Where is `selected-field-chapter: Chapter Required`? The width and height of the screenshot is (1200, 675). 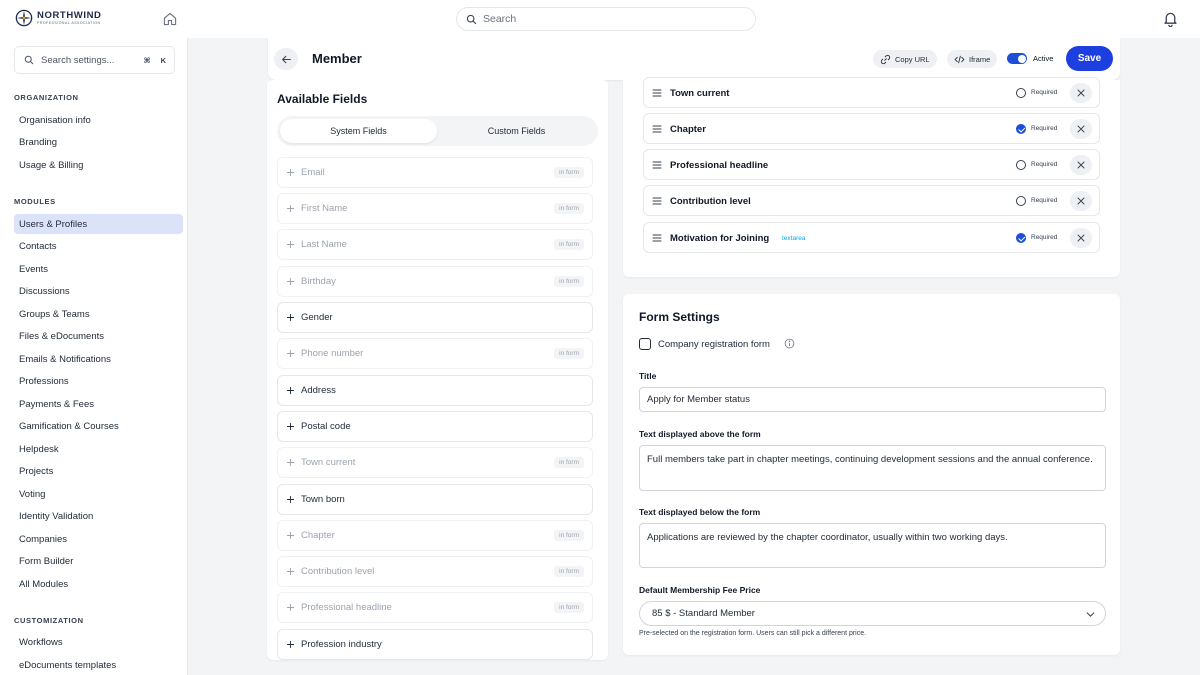
selected-field-chapter: Chapter Required is located at coordinates (871, 128).